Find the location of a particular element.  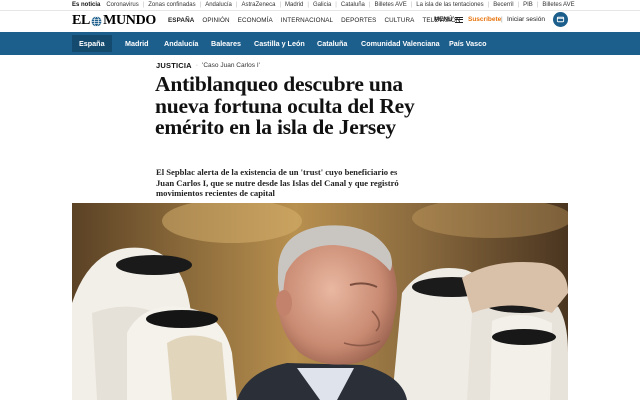

menu-button: MENÚ is located at coordinates (448, 19).